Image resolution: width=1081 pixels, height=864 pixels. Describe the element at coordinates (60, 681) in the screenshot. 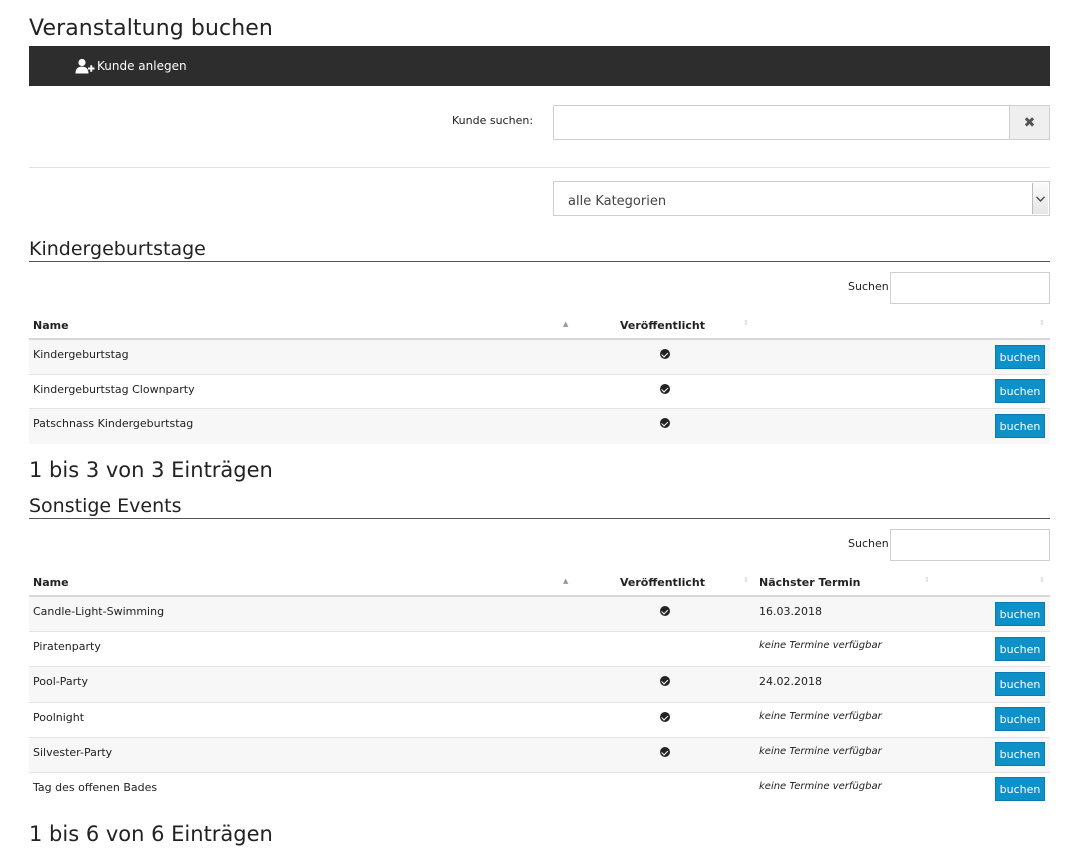

I see `event-name: Pool-Party` at that location.